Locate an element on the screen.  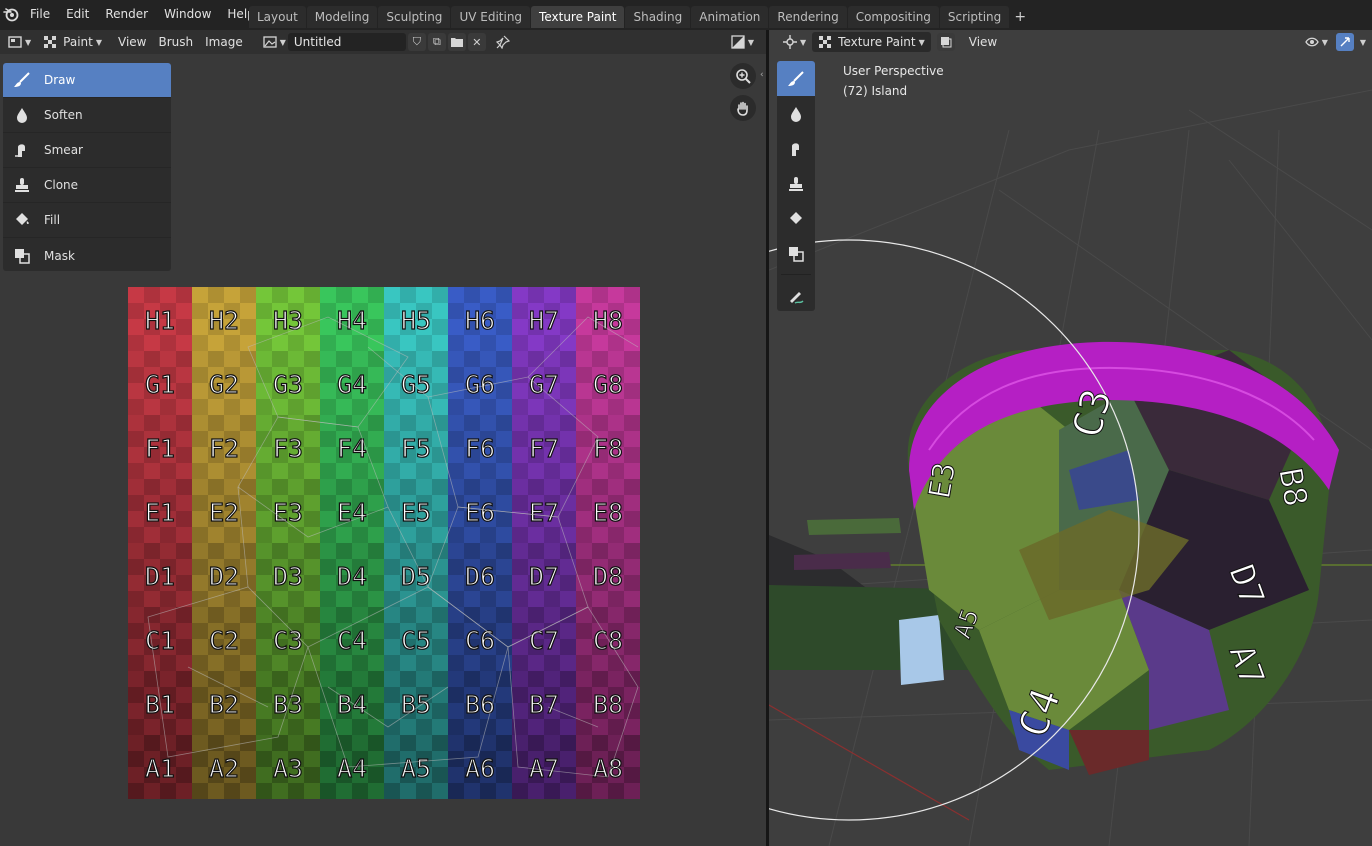
tool-clone: Clone is located at coordinates (87, 185).